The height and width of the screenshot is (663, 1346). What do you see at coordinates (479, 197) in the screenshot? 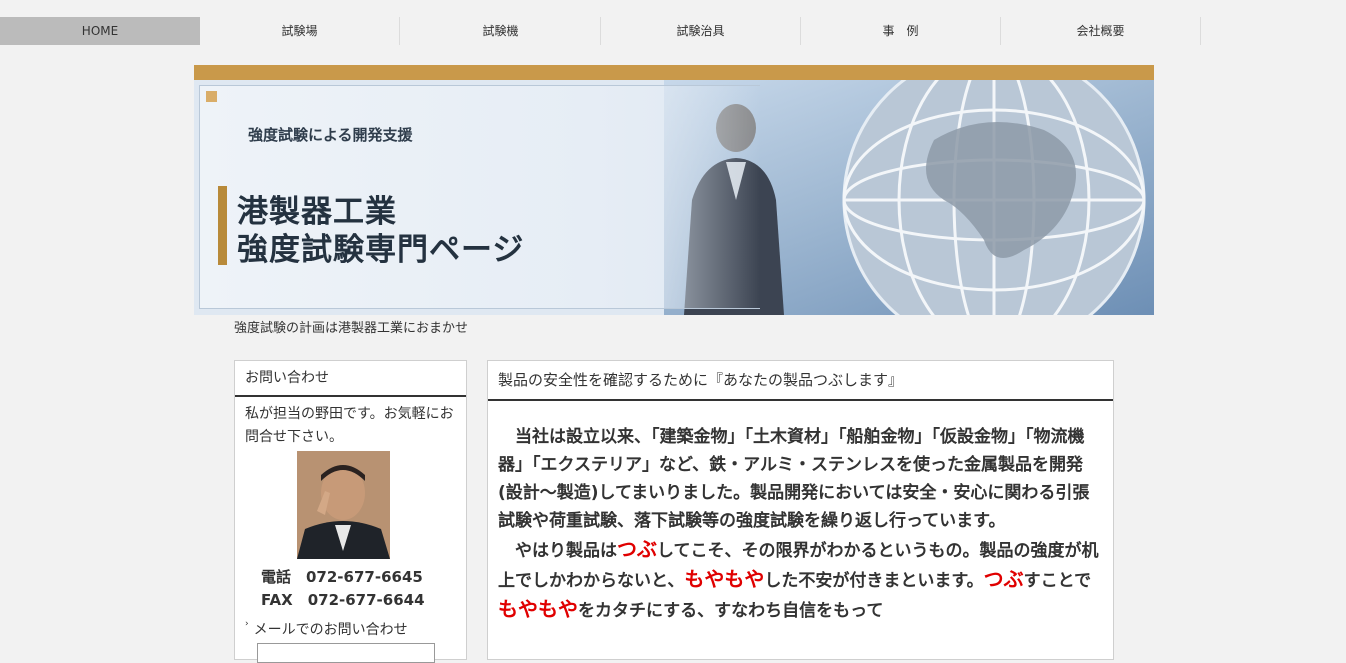
I see `banner-title-panel: 強度試験による開発支援 港製器工業 強度試験専門ページ` at bounding box center [479, 197].